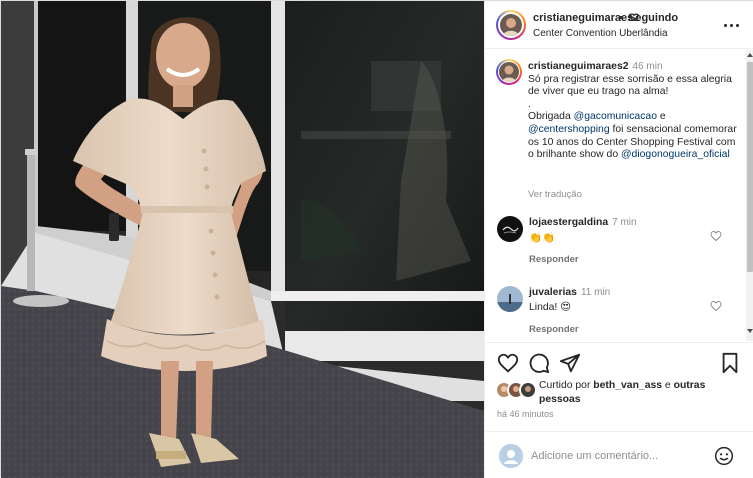  What do you see at coordinates (570, 363) in the screenshot?
I see `send-icon` at bounding box center [570, 363].